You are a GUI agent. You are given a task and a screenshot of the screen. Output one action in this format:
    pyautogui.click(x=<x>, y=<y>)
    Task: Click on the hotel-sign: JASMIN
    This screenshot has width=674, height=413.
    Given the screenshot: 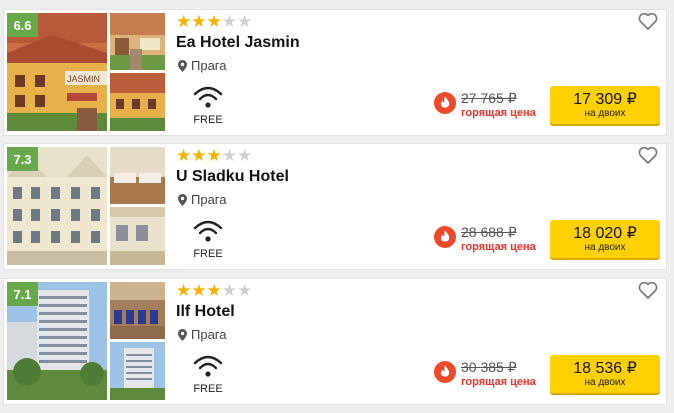 What is the action you would take?
    pyautogui.click(x=83, y=79)
    